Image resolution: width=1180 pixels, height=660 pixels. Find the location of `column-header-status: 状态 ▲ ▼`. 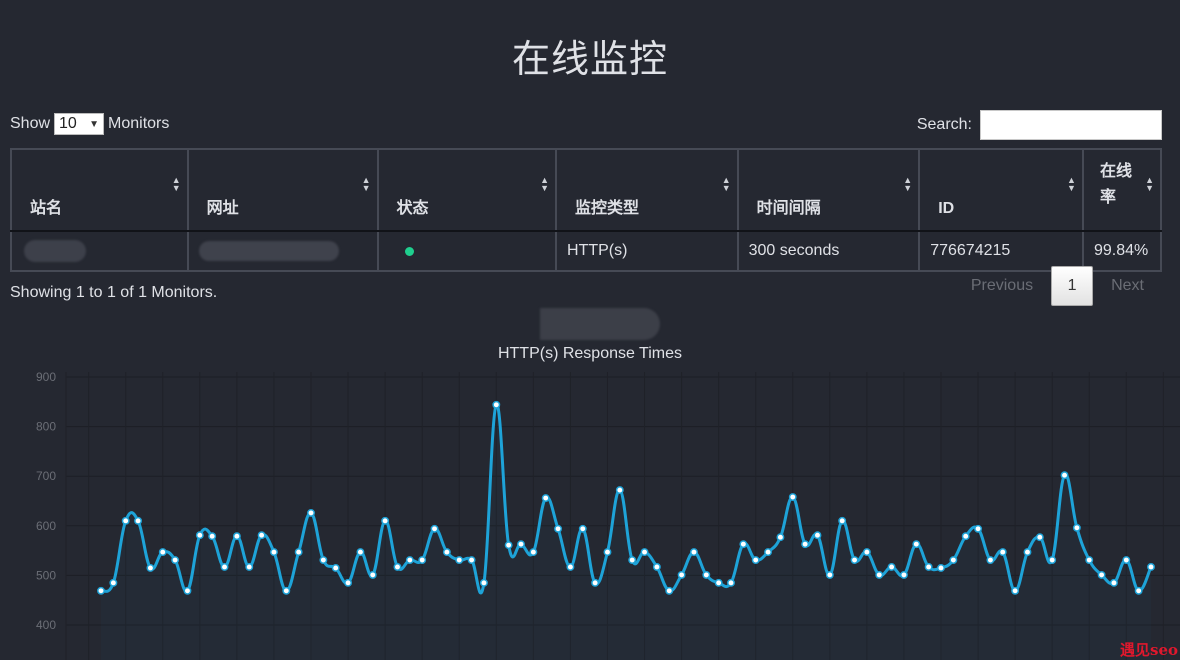

column-header-status: 状态 ▲ ▼ is located at coordinates (467, 190).